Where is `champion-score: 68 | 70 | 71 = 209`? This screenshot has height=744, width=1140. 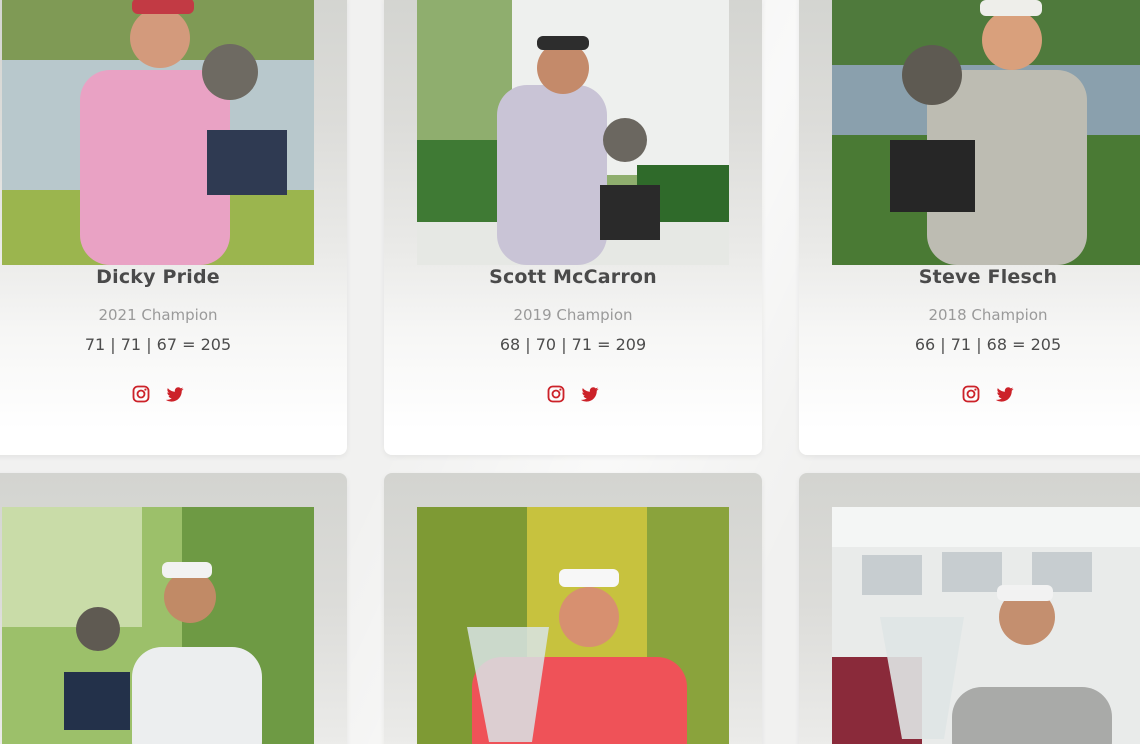 champion-score: 68 | 70 | 71 = 209 is located at coordinates (573, 344).